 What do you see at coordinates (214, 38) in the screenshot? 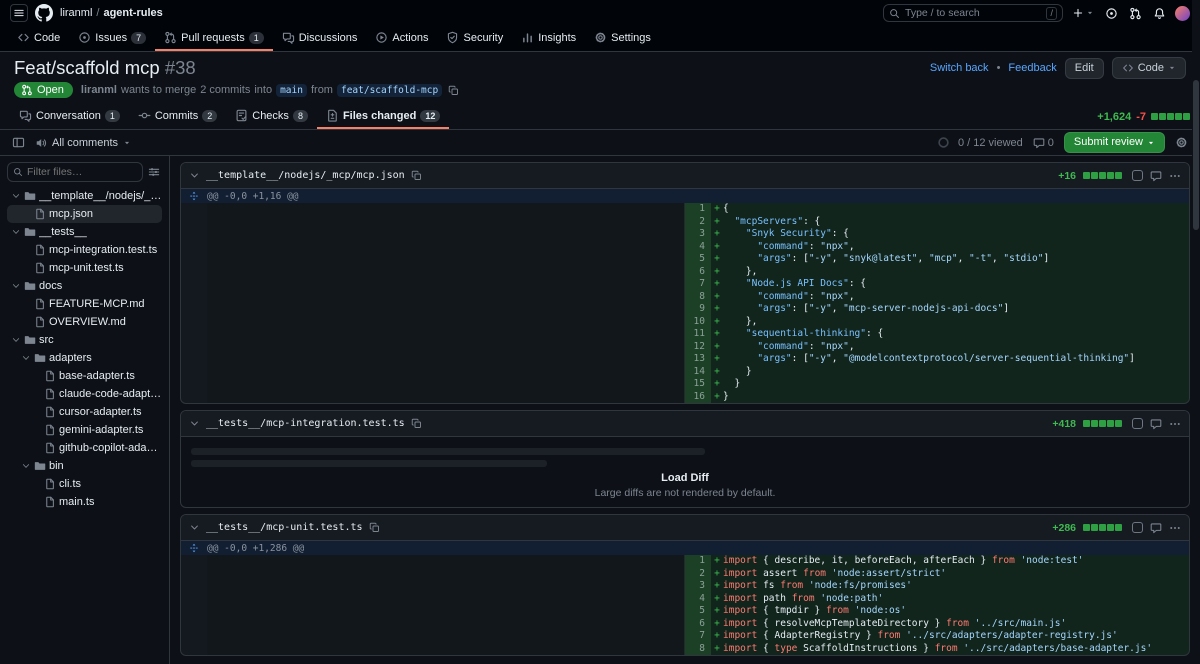
I see `repo-tab-pull-requests: Pull requests 1` at bounding box center [214, 38].